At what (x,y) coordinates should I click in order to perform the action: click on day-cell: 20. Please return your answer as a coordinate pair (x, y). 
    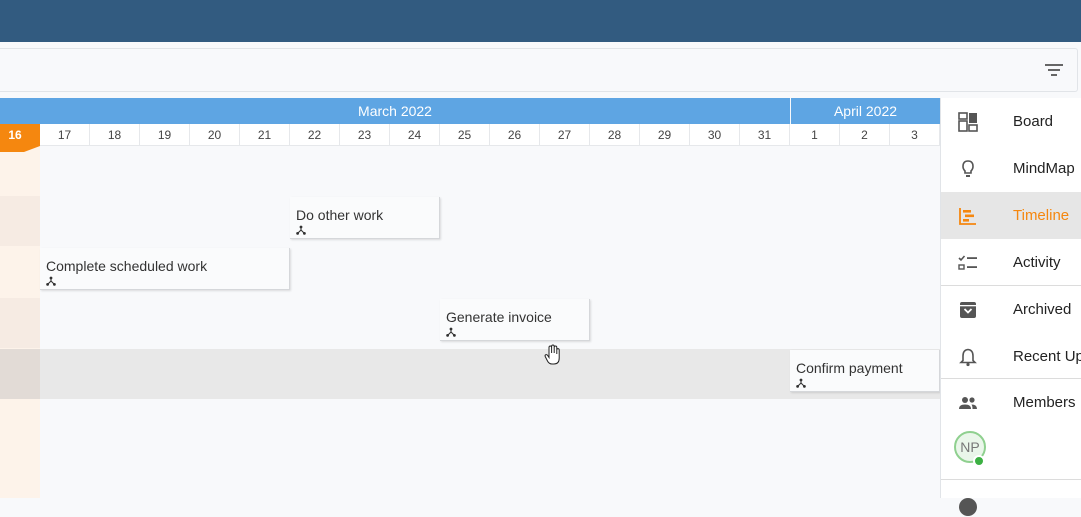
    Looking at the image, I should click on (215, 135).